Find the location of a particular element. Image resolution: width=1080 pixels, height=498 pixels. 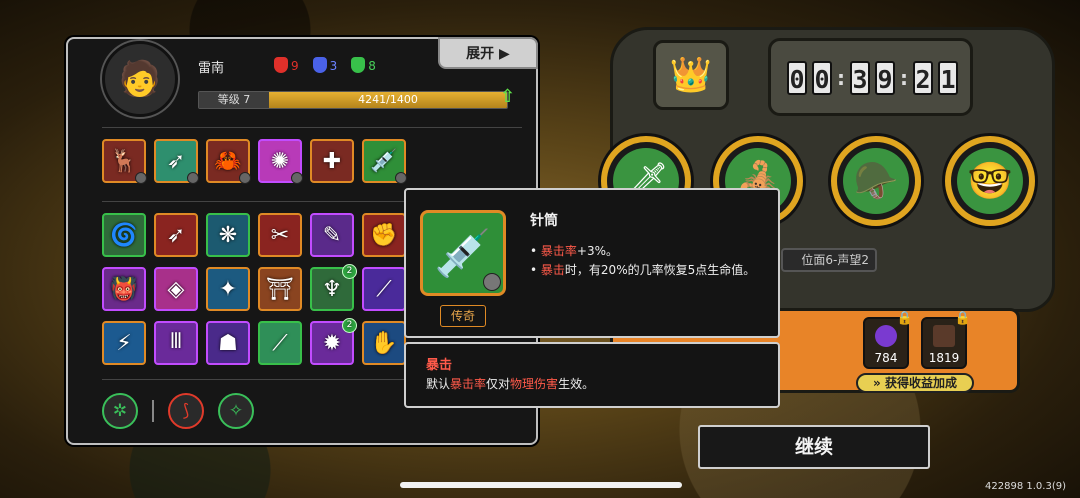

green-mask-counter: 8 is located at coordinates (363, 65).